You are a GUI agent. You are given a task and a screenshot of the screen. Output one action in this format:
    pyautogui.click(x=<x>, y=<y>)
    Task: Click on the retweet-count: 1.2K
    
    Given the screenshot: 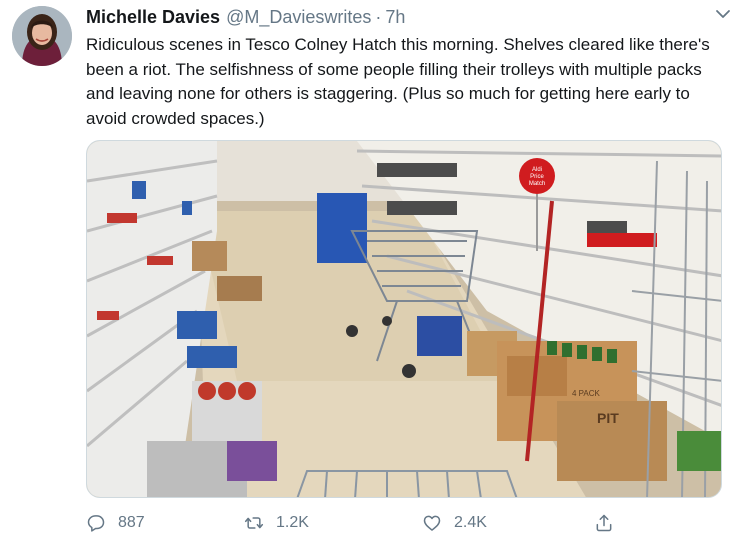 What is the action you would take?
    pyautogui.click(x=292, y=522)
    